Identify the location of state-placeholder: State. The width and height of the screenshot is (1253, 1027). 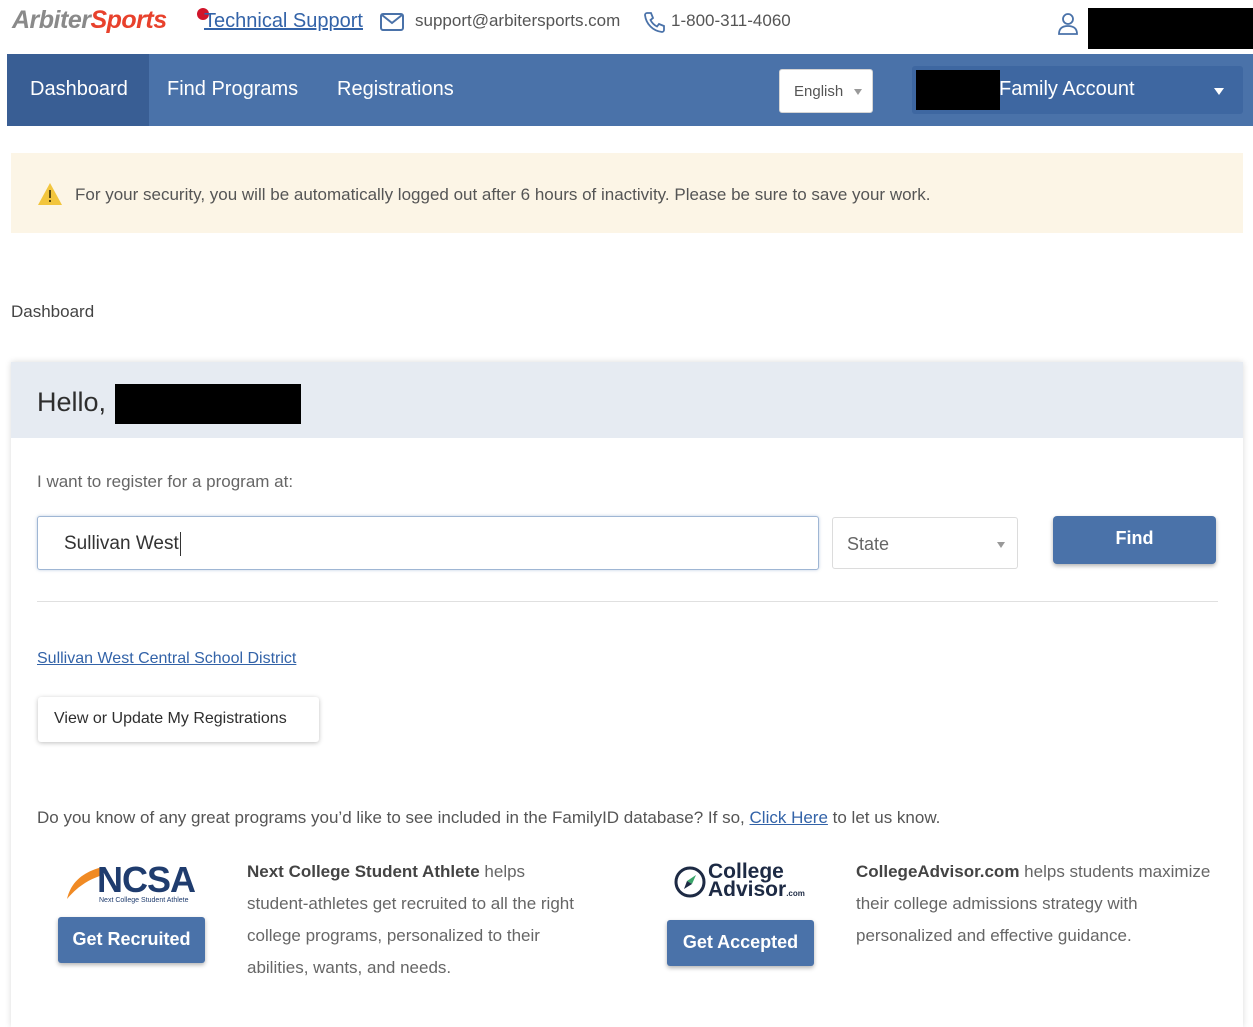
(868, 544).